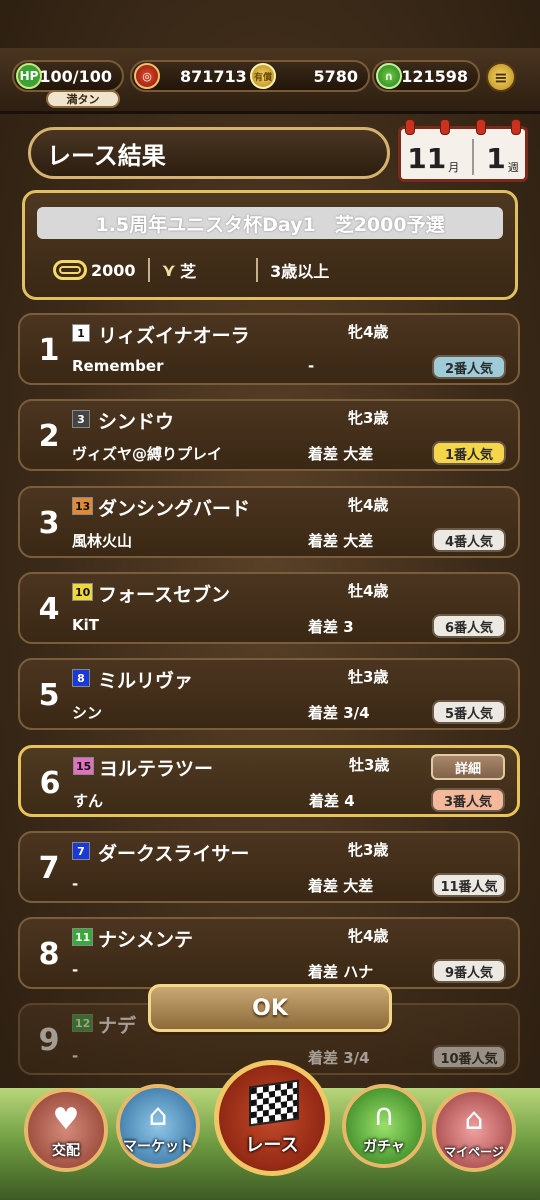 This screenshot has height=1200, width=540. Describe the element at coordinates (84, 766) in the screenshot. I see `gate-number-badge: 15` at that location.